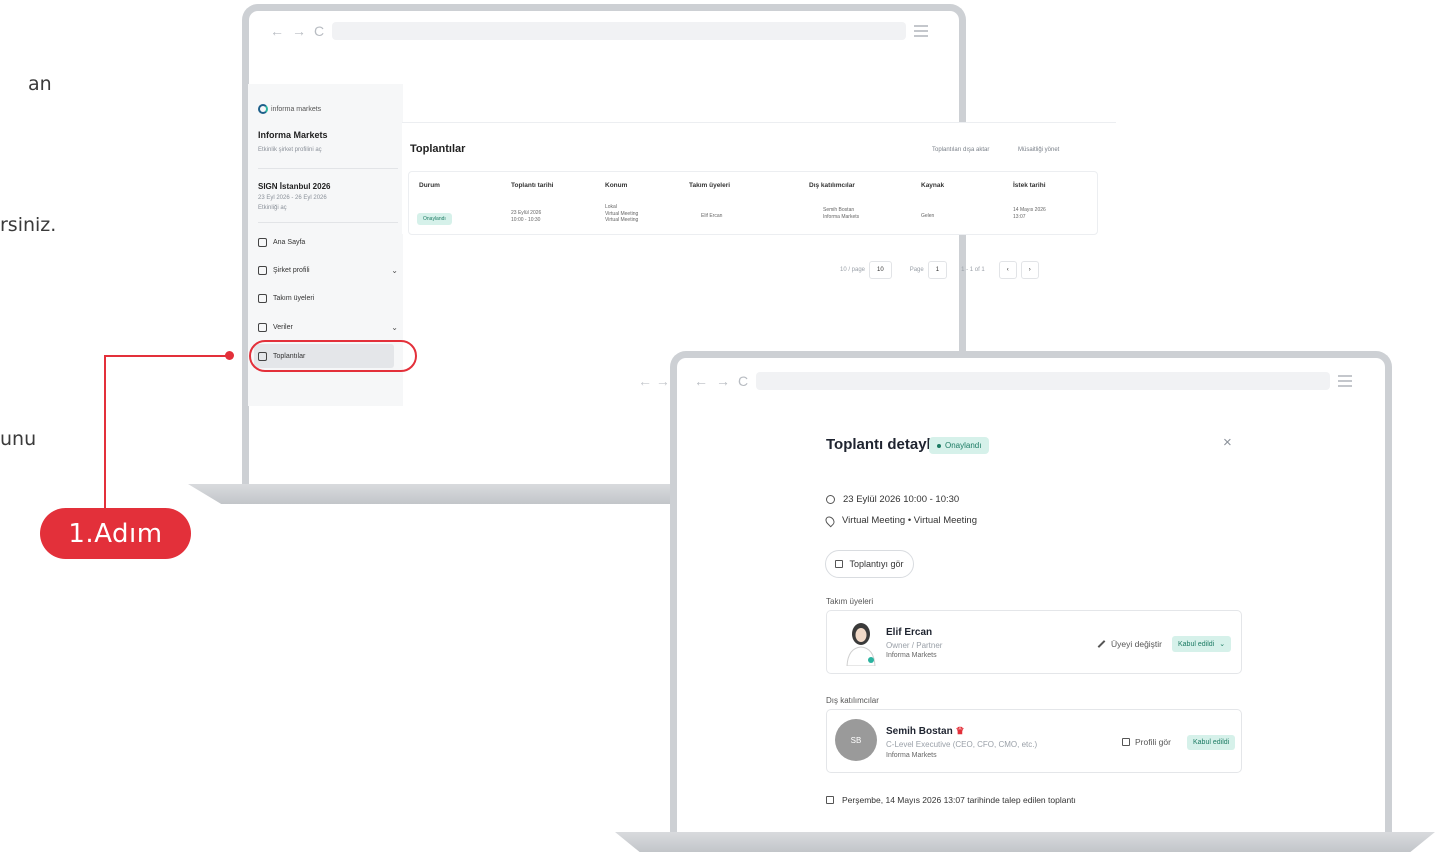  What do you see at coordinates (1137, 644) in the screenshot?
I see `change-member-label: Üyeyi değiştir` at bounding box center [1137, 644].